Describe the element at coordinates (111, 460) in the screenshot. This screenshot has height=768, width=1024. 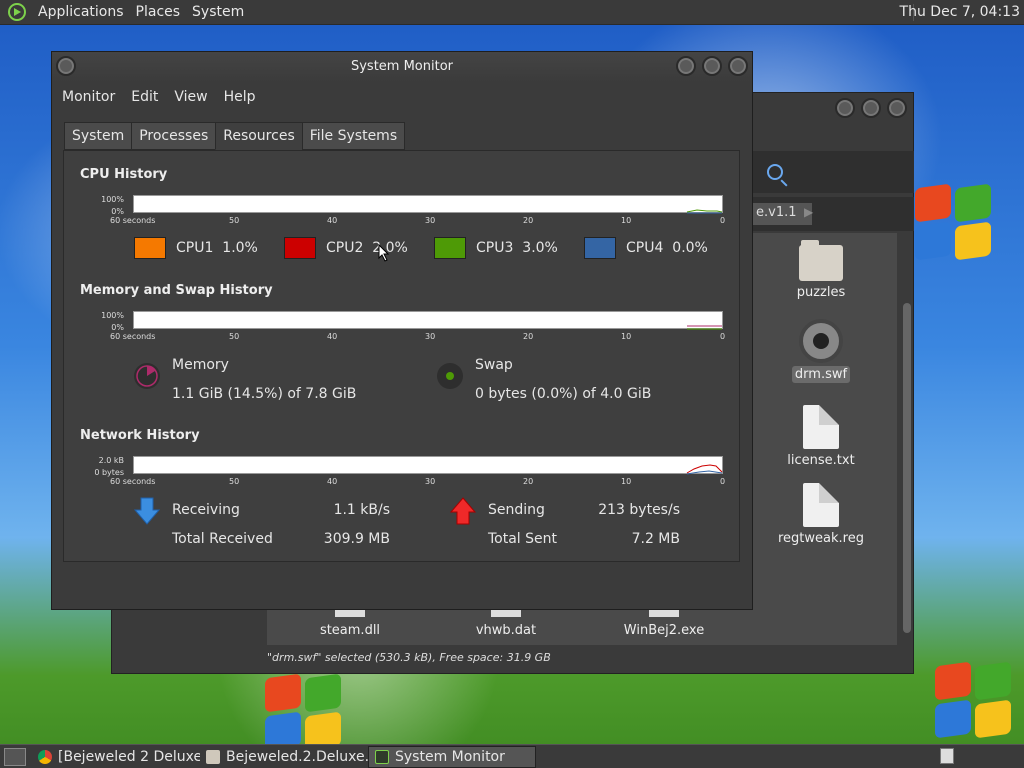
I see `network-y-top-label: 2.0 kB` at that location.